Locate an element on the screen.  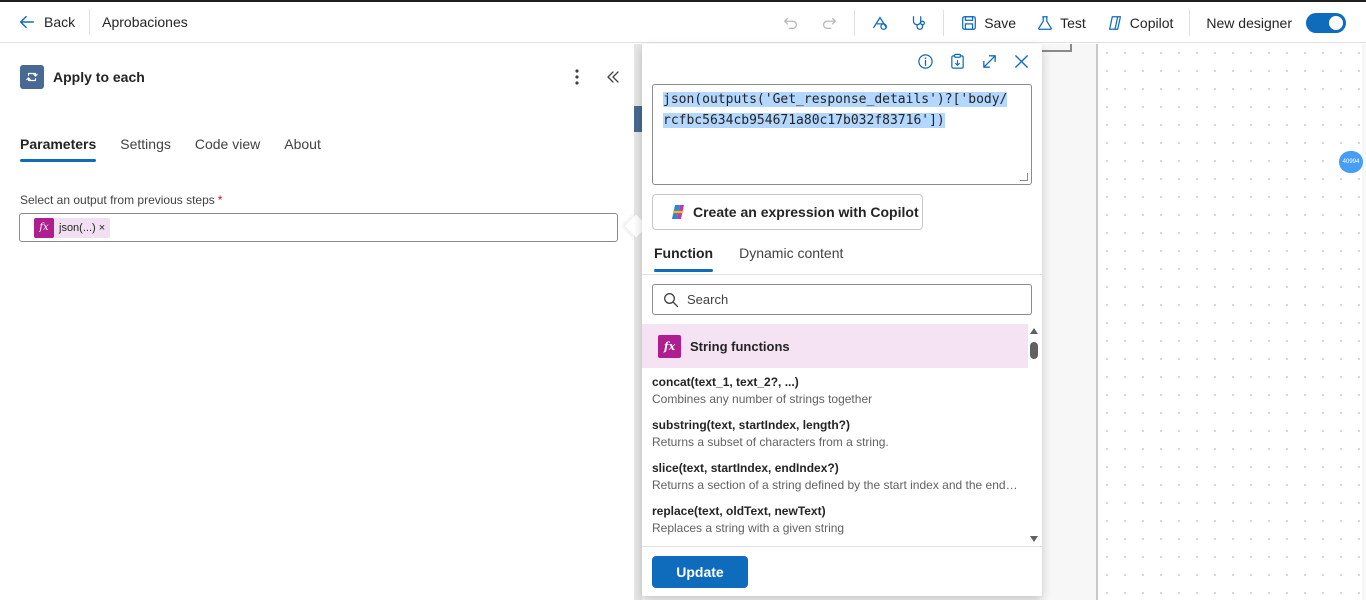
test-label: Test is located at coordinates (1073, 22).